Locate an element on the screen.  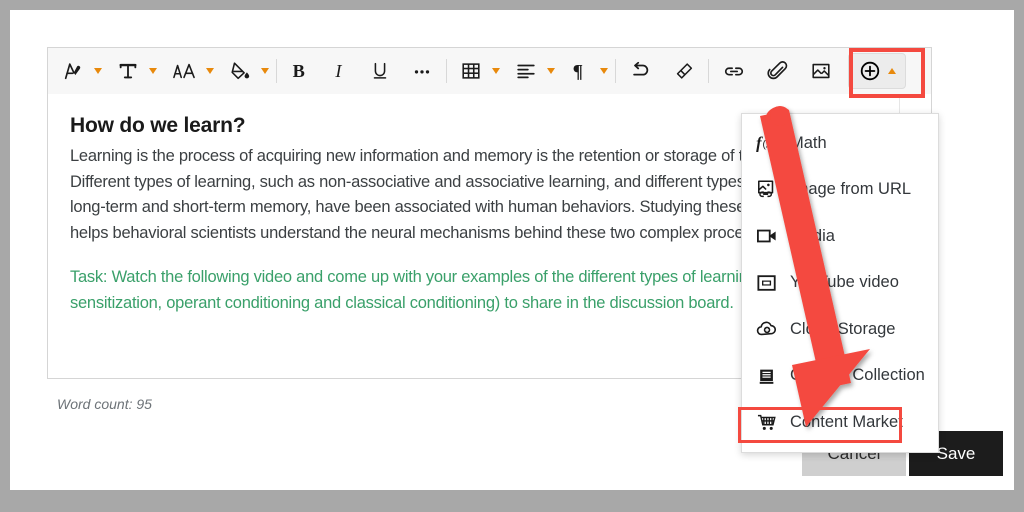
add-content-highlight-box is located at coordinates (887, 73).